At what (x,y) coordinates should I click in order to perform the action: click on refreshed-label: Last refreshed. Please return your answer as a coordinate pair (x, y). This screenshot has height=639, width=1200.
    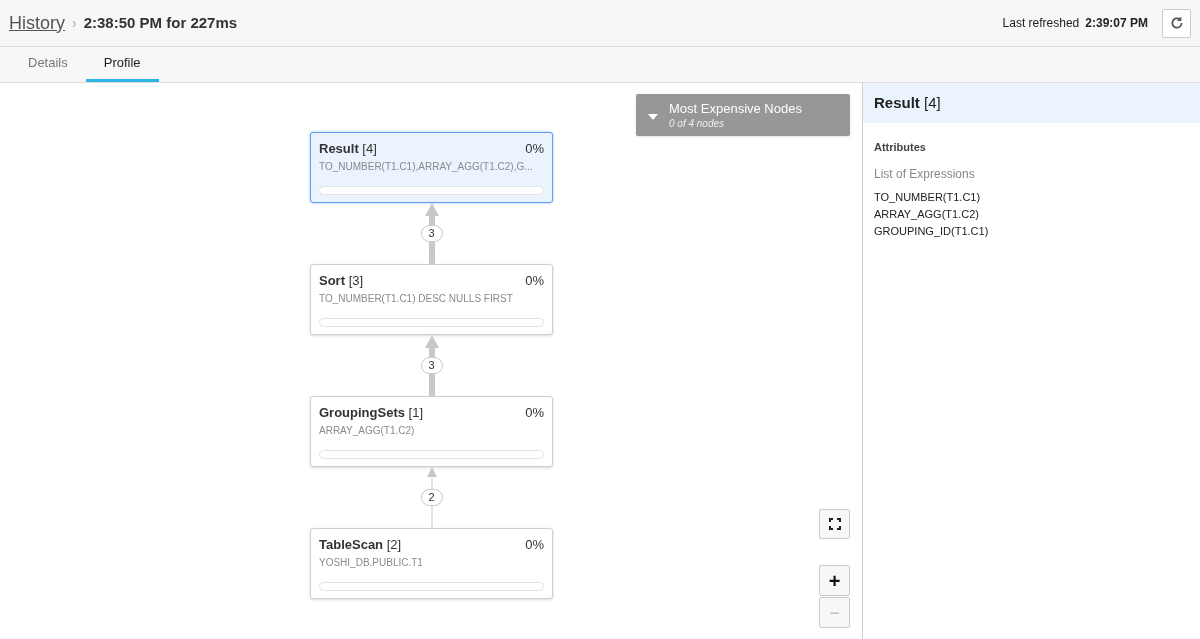
    Looking at the image, I should click on (1041, 23).